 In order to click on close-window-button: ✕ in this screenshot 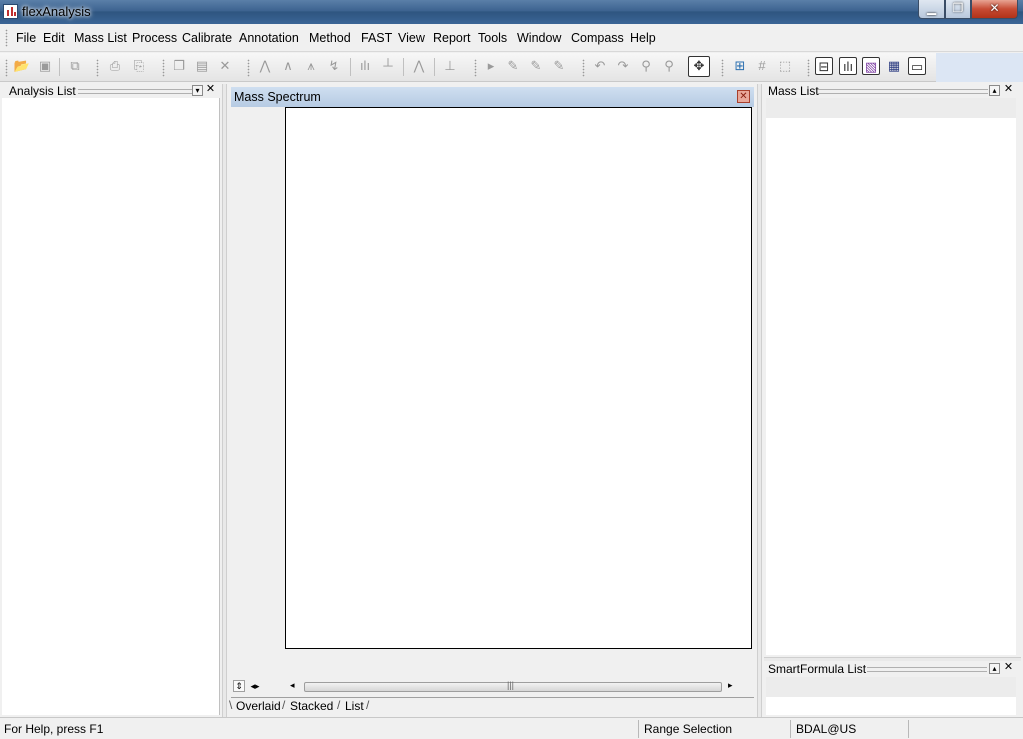, I will do `click(994, 9)`.